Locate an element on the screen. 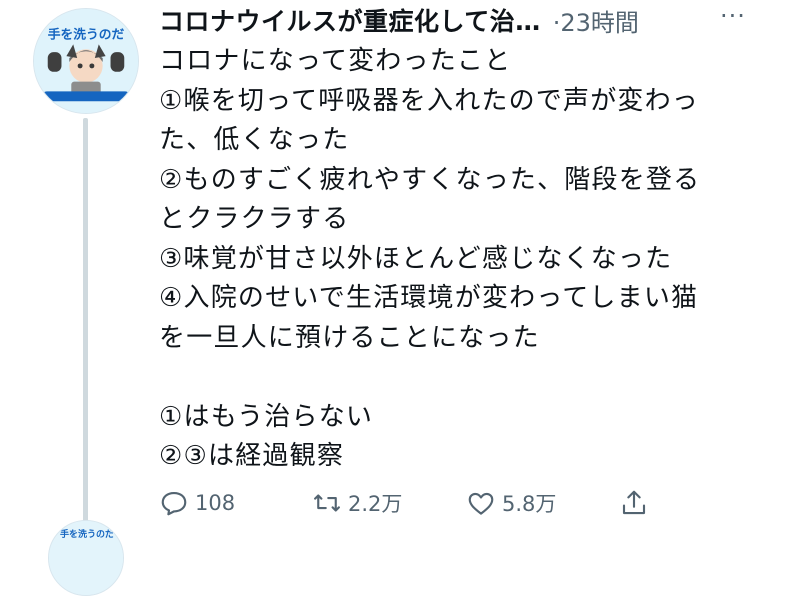 The height and width of the screenshot is (596, 787). reply-icon is located at coordinates (174, 503).